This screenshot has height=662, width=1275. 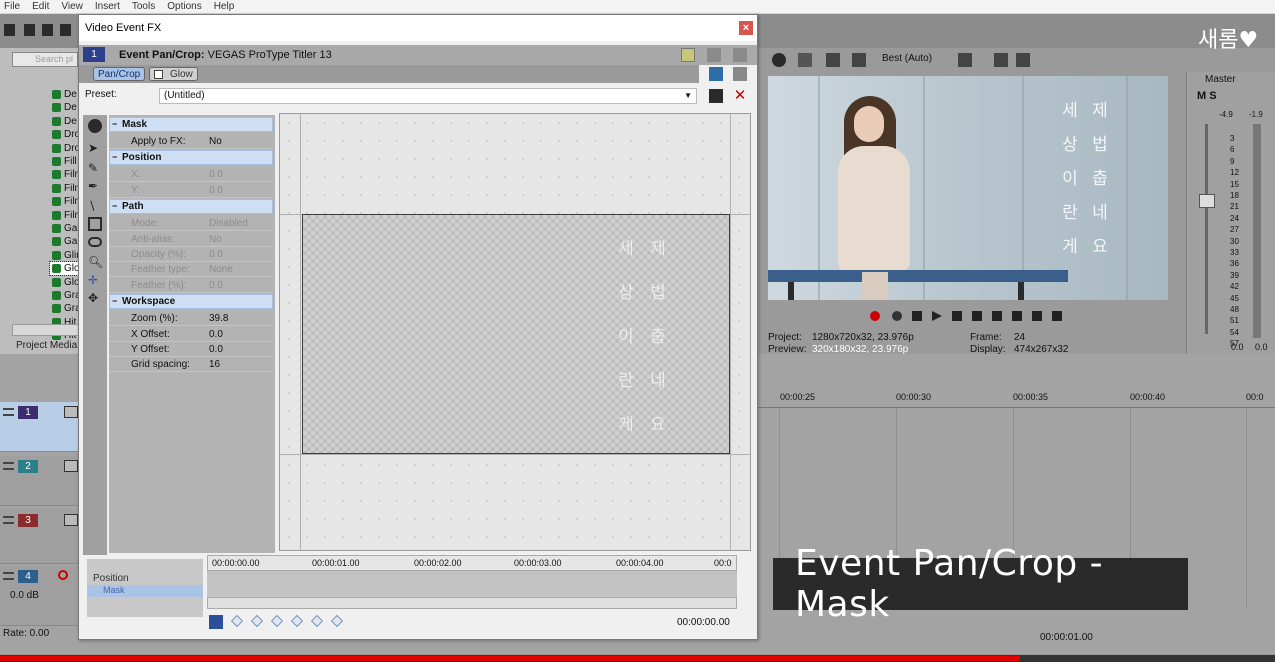 What do you see at coordinates (997, 316) in the screenshot?
I see `go-to-start-icon` at bounding box center [997, 316].